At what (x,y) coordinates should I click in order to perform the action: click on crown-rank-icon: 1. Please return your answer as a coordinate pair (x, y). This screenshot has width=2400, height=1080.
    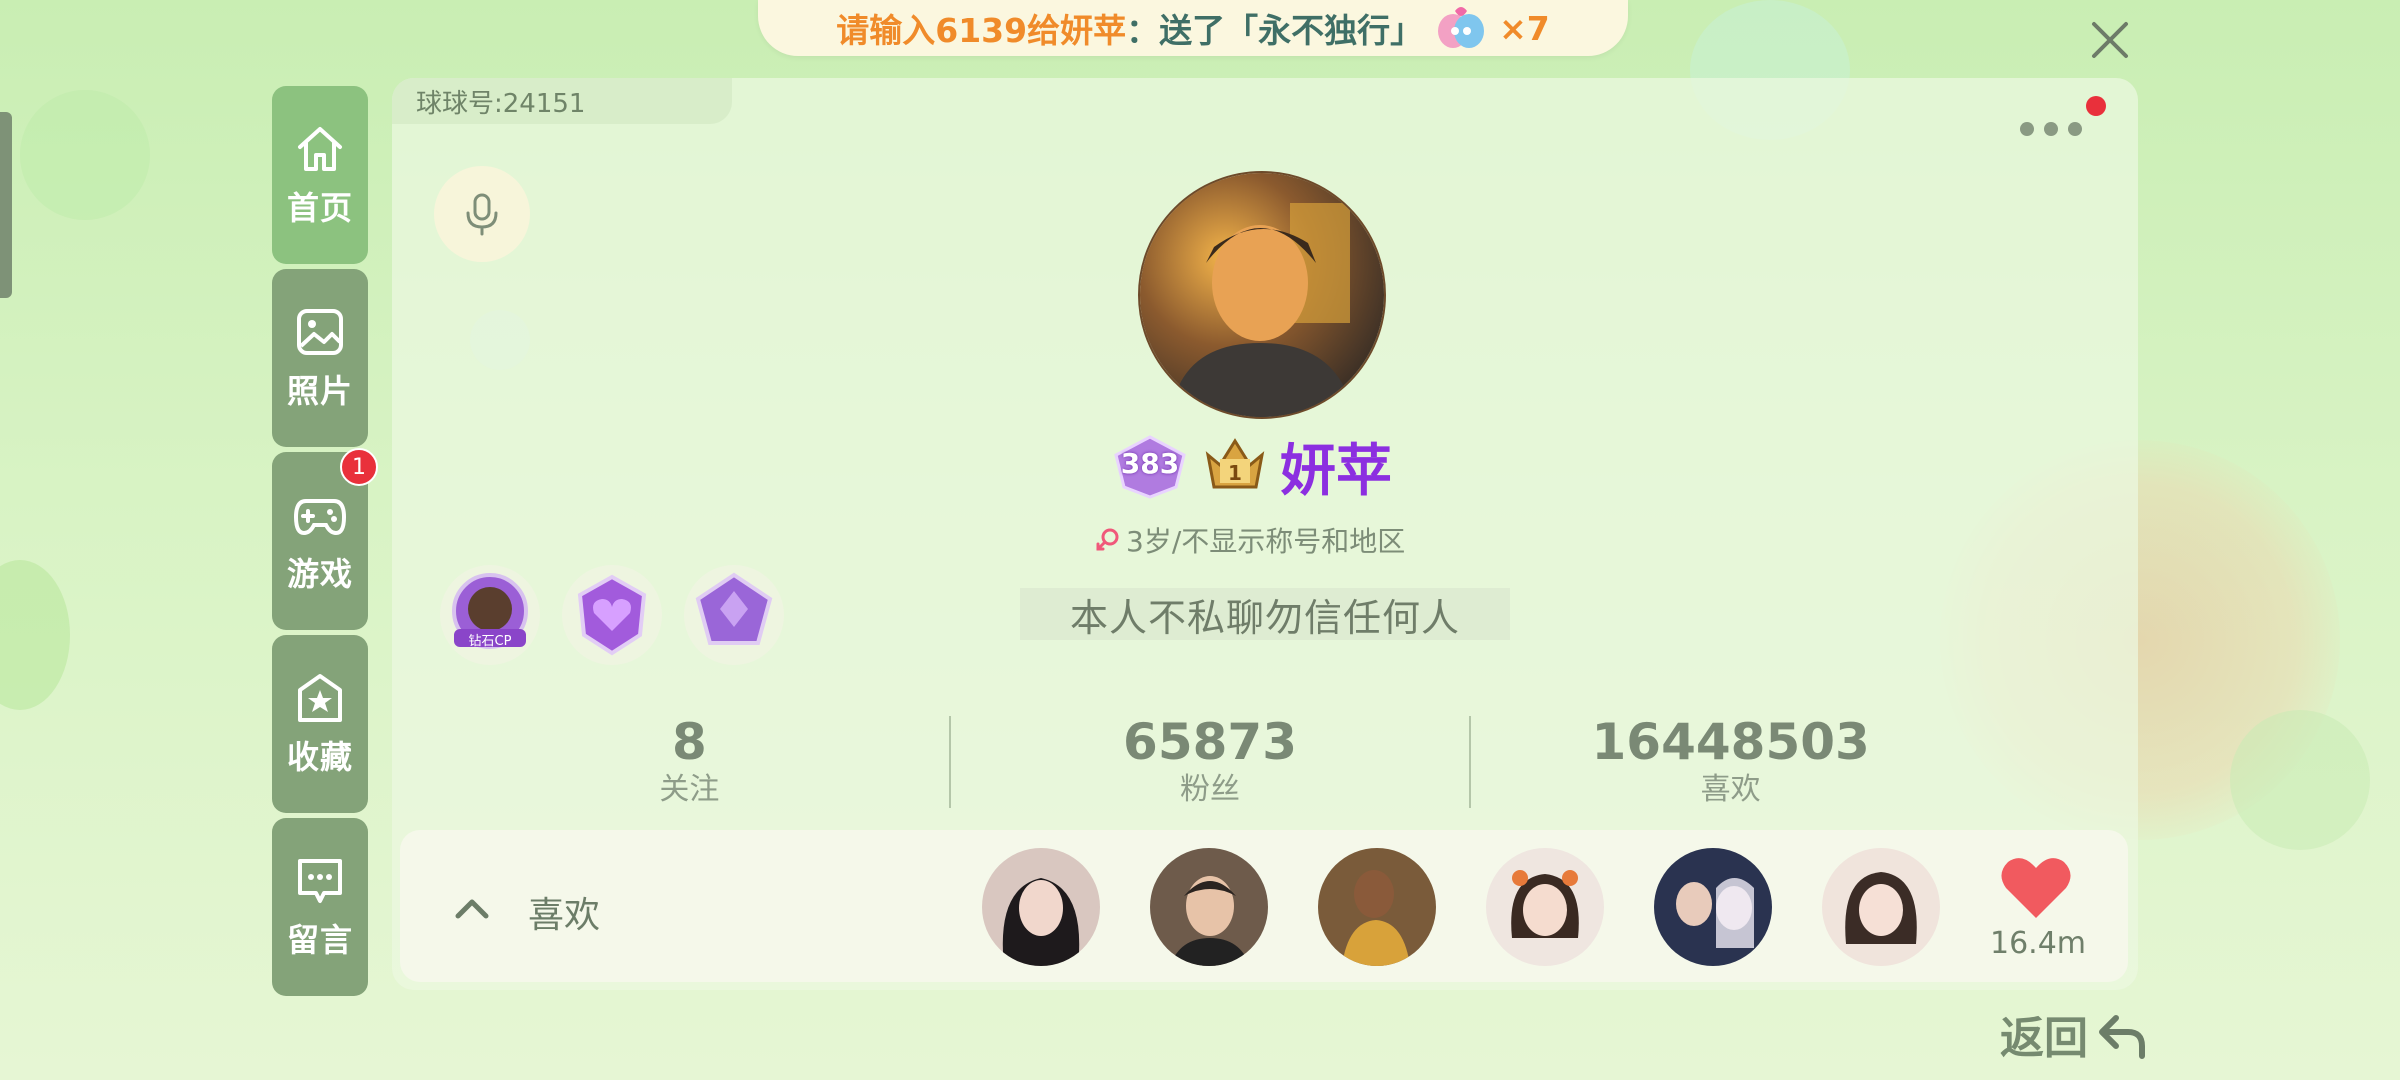
    Looking at the image, I should click on (1235, 466).